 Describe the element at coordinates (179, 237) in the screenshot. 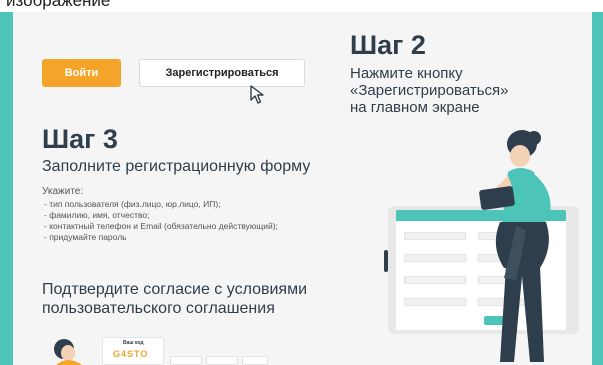

I see `list-item: придумайте пароль` at that location.